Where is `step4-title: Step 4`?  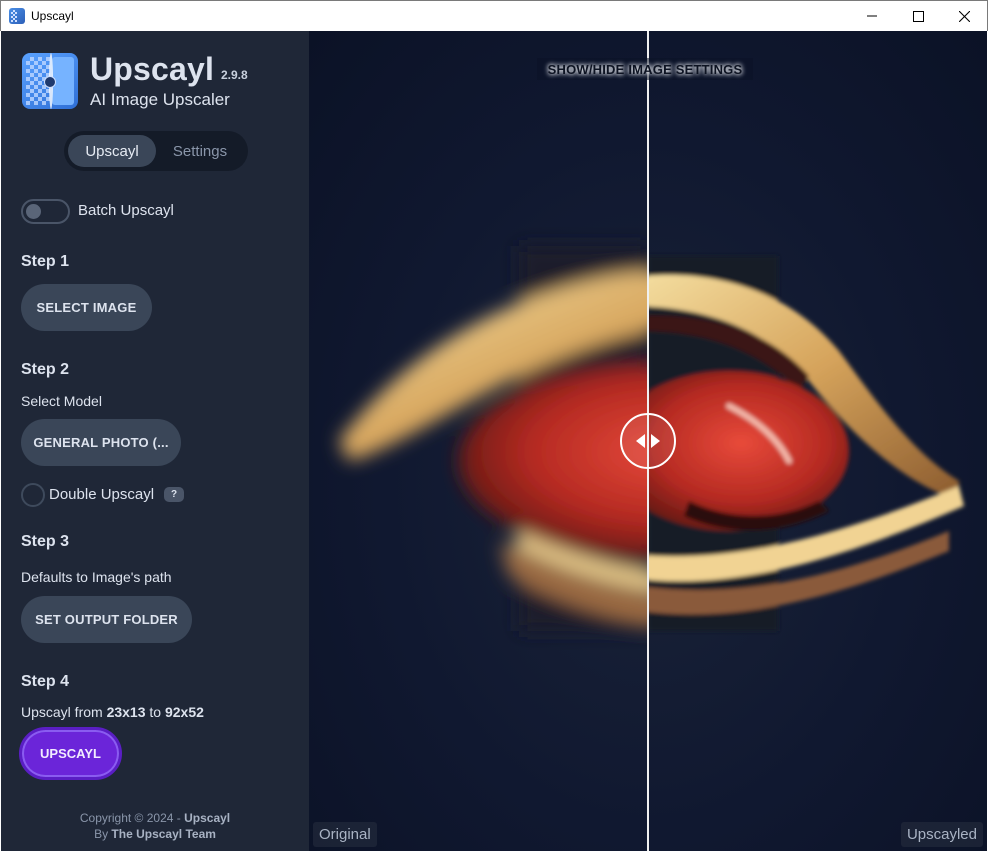 step4-title: Step 4 is located at coordinates (45, 681).